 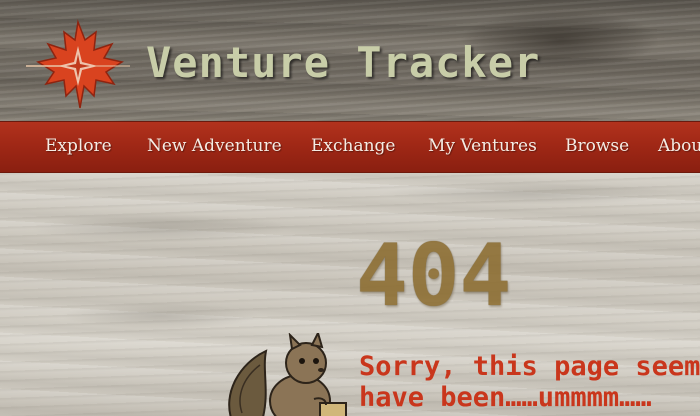 What do you see at coordinates (214, 146) in the screenshot?
I see `nav-item-new-adventure: New Adventure` at bounding box center [214, 146].